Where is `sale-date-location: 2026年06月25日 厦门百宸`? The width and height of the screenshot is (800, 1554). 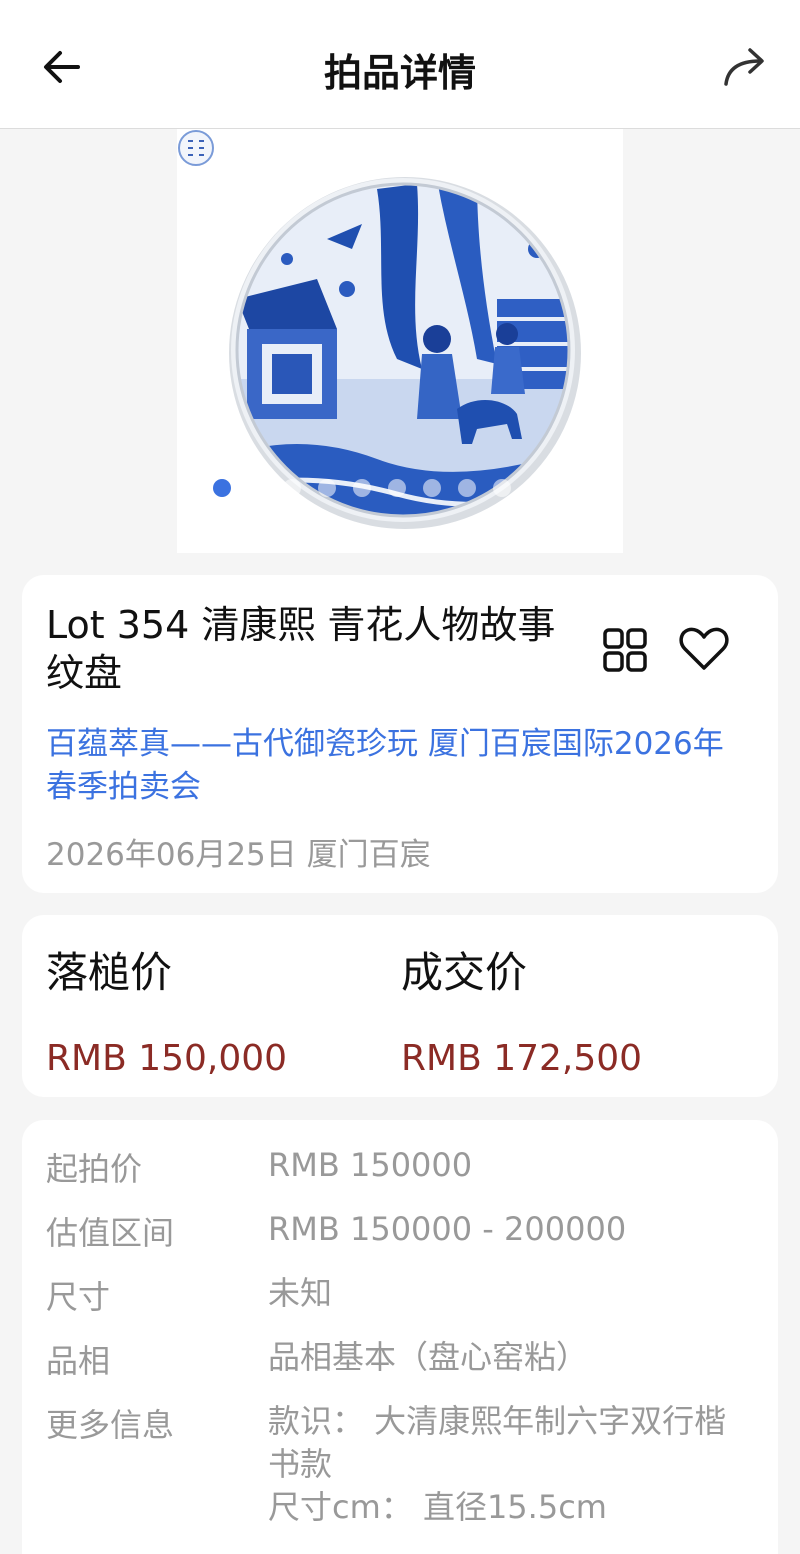 sale-date-location: 2026年06月25日 厦门百宸 is located at coordinates (238, 855).